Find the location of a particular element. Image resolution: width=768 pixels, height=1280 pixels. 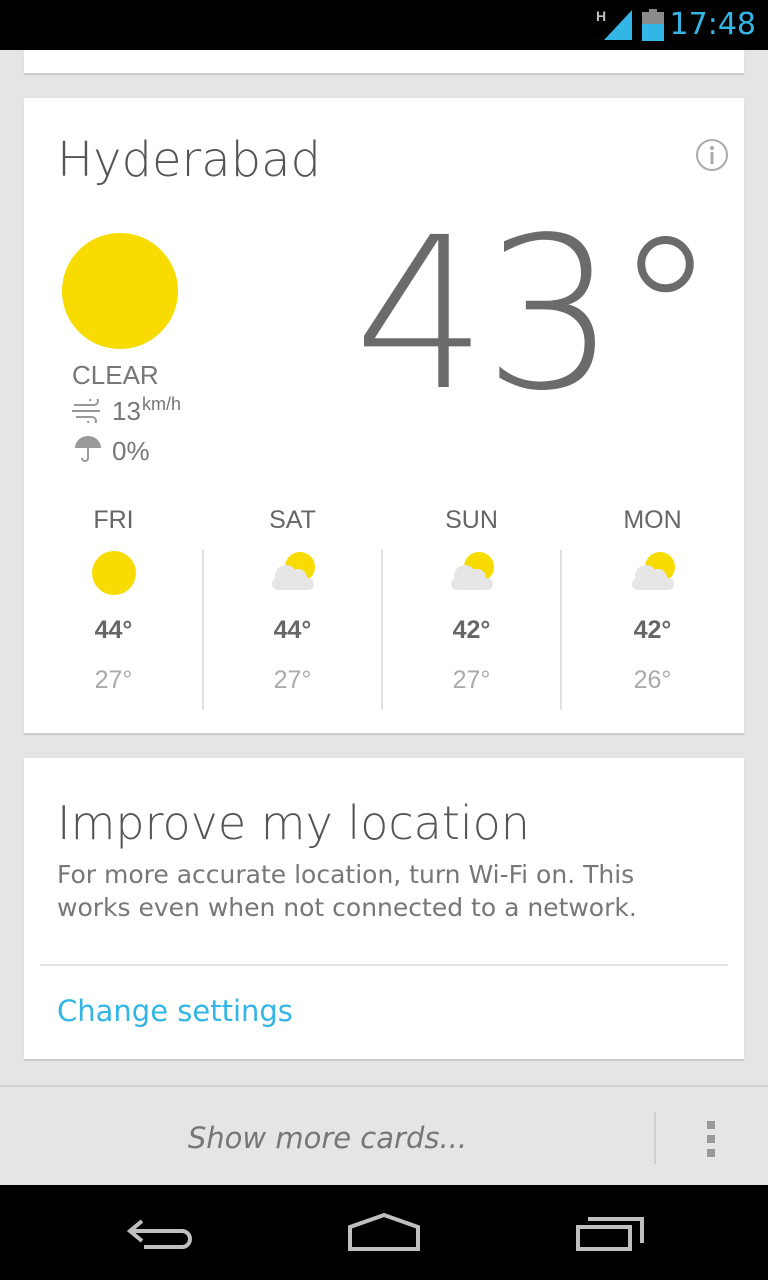

forecast-day-name: SAT is located at coordinates (292, 520).